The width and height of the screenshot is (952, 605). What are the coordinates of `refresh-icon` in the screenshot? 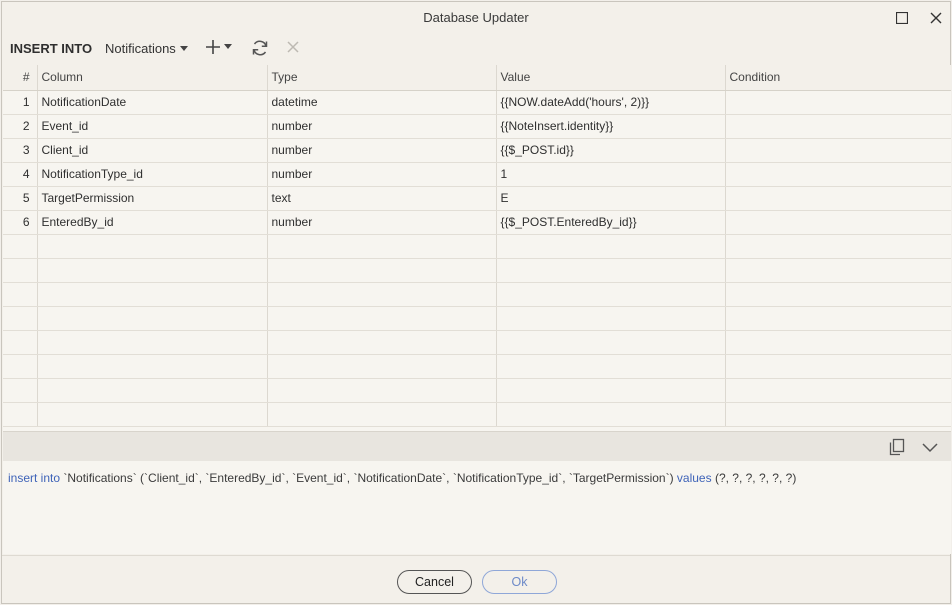 It's located at (260, 48).